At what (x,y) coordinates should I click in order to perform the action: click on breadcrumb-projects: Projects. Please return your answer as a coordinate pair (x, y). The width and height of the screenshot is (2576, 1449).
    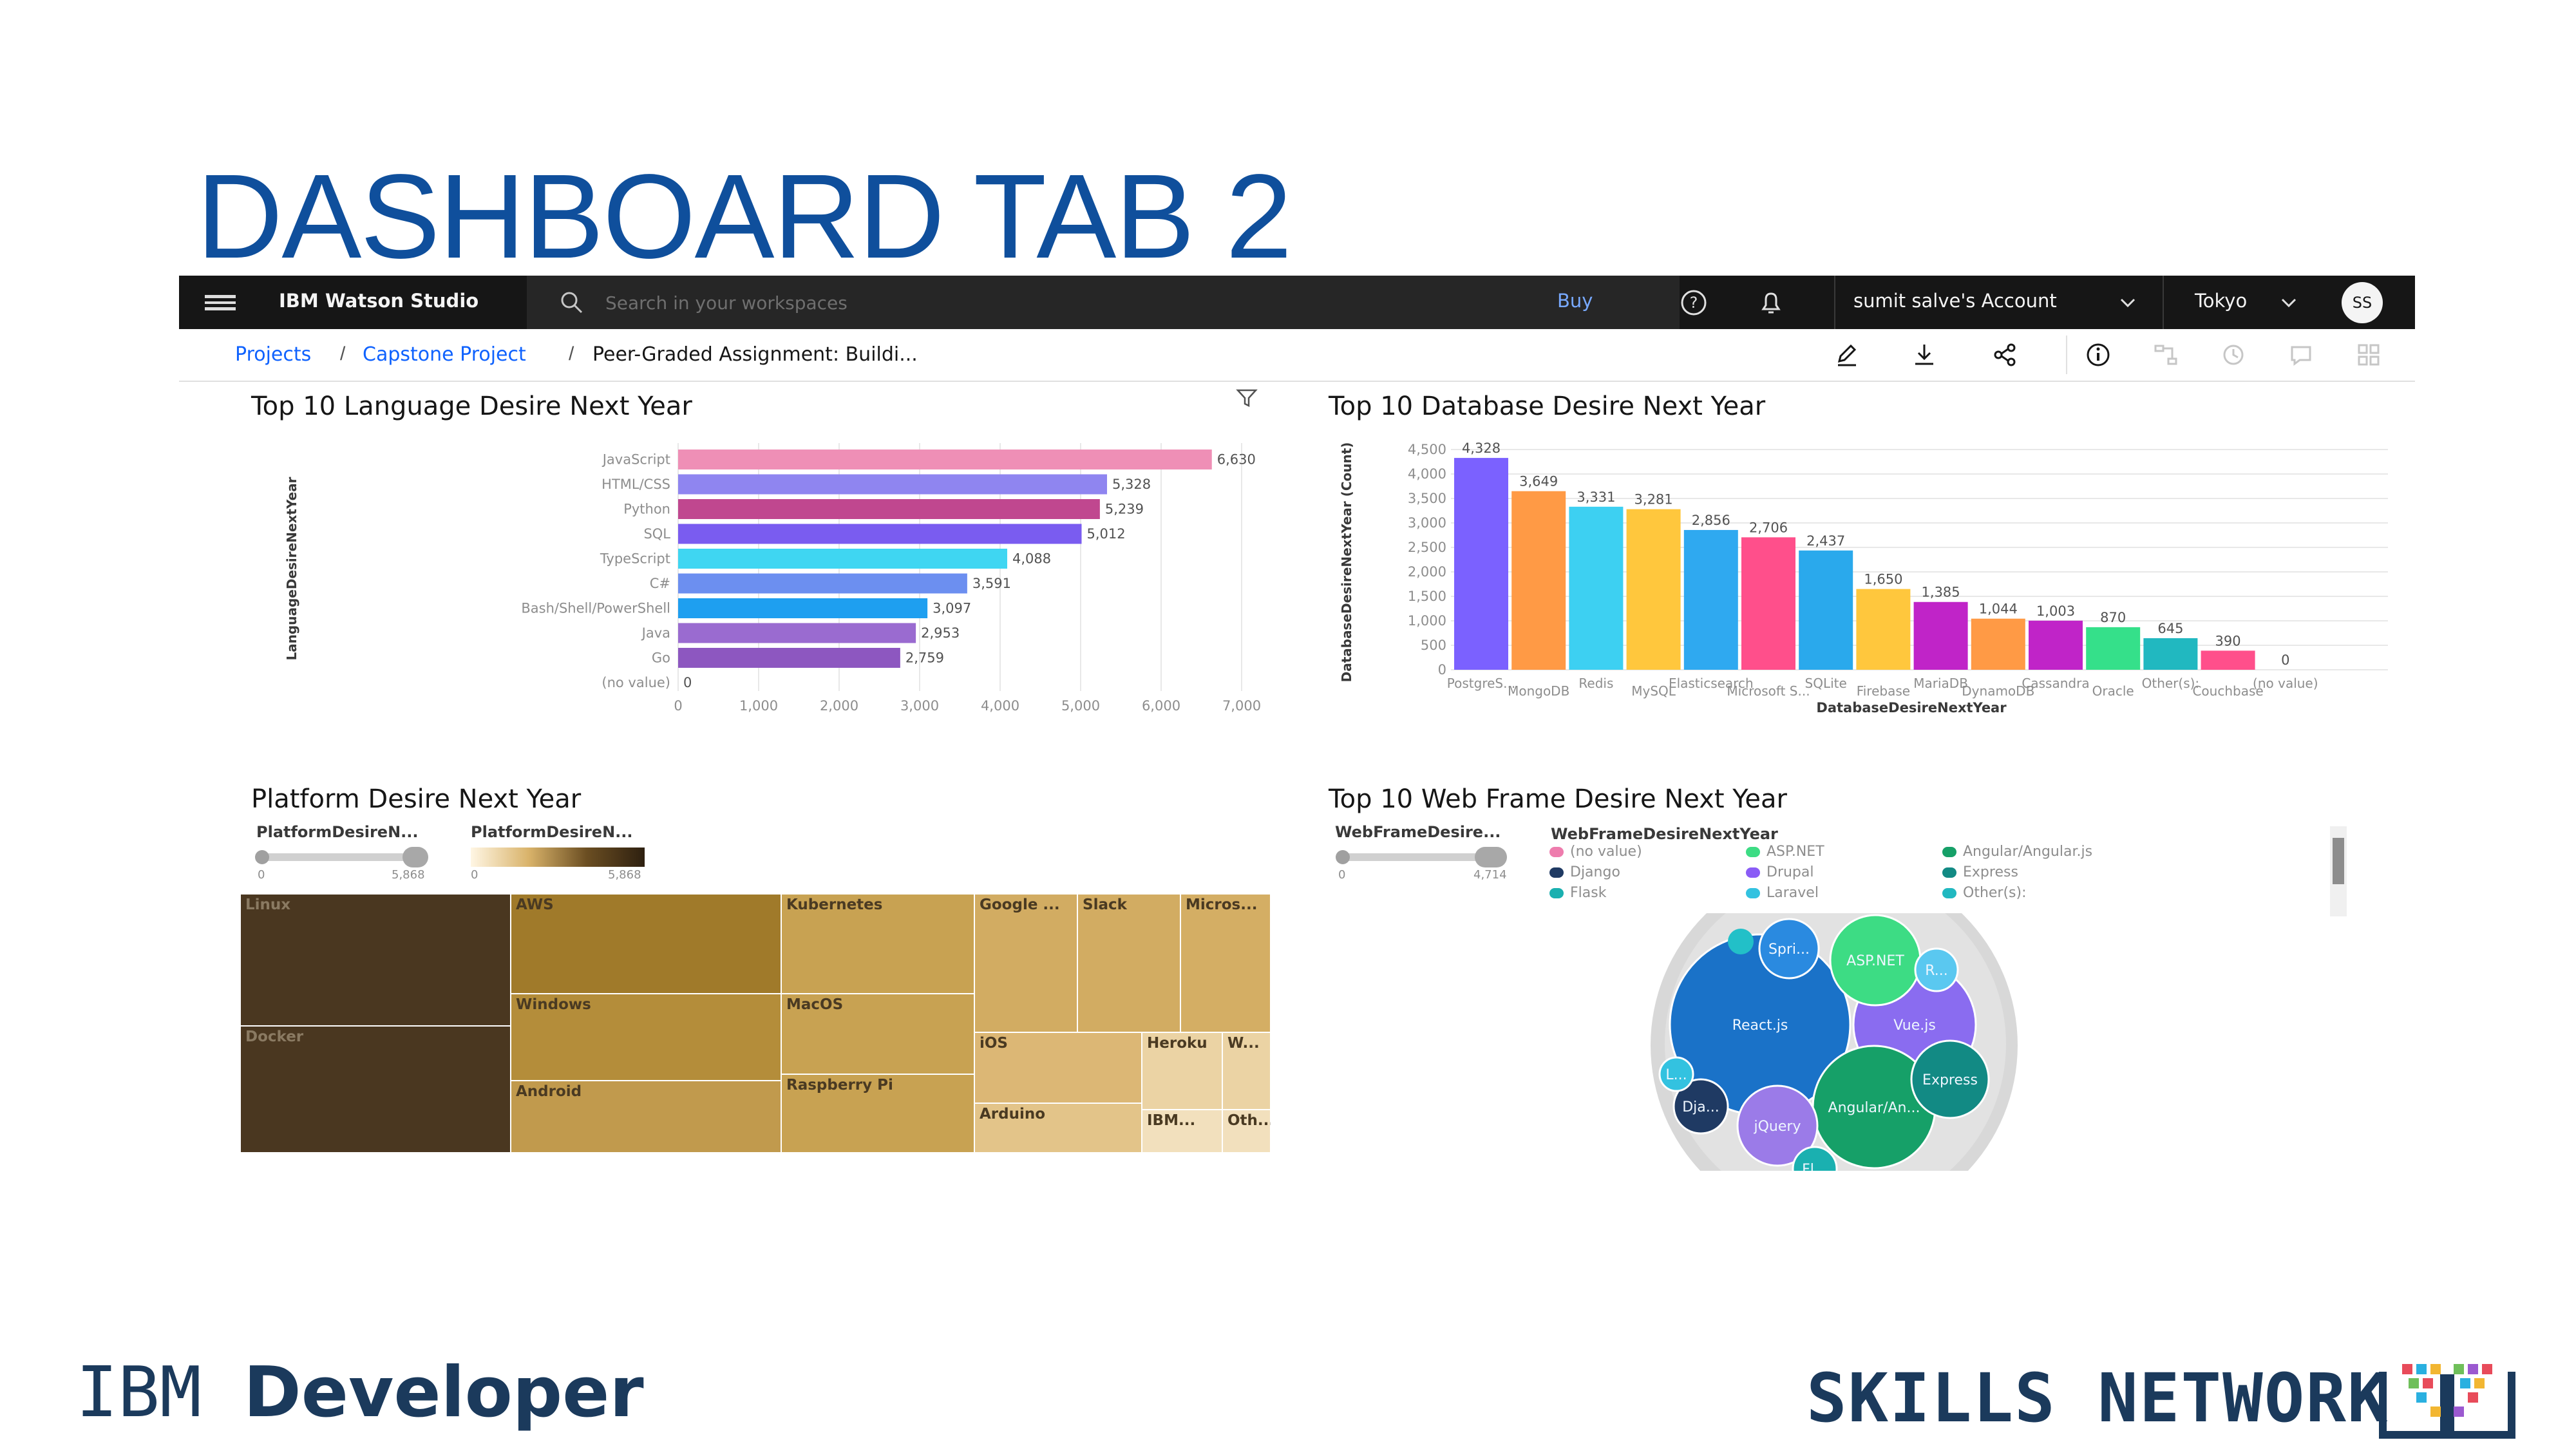
    Looking at the image, I should click on (273, 354).